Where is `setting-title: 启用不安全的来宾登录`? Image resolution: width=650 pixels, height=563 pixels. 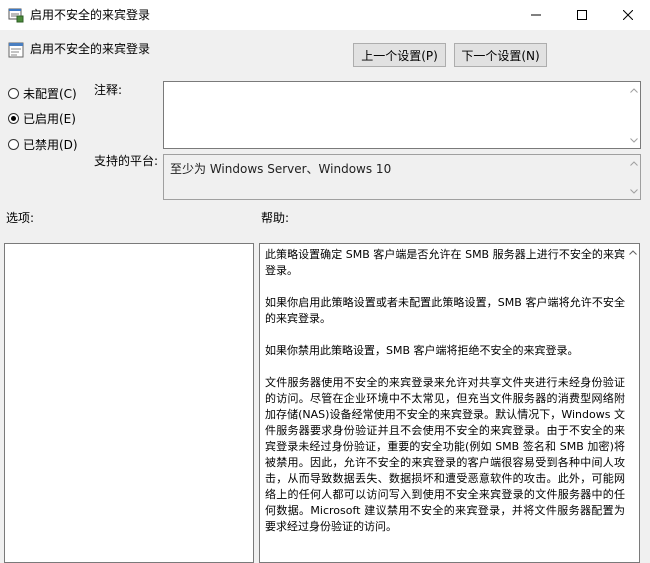
setting-title: 启用不安全的来宾登录 is located at coordinates (90, 49).